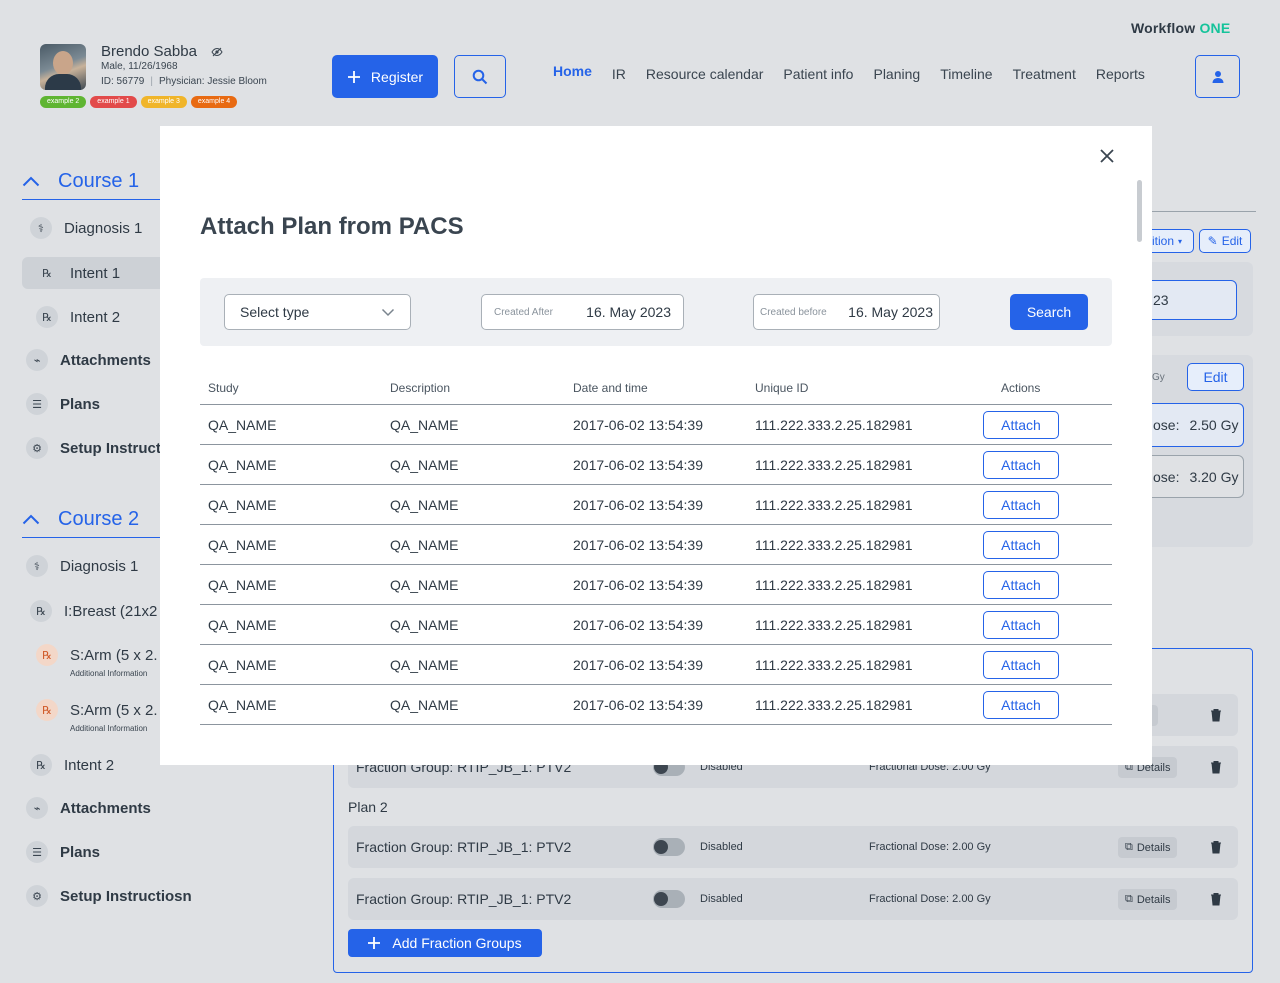 This screenshot has width=1280, height=983. I want to click on value-field: 23, so click(1188, 300).